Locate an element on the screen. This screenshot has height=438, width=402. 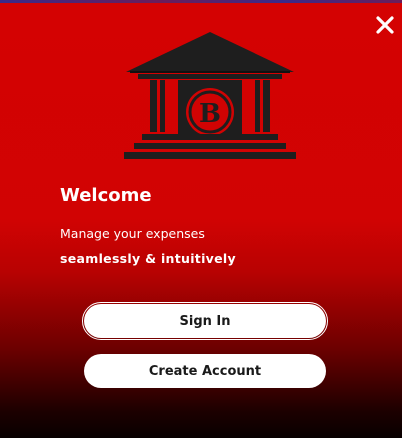
window-top-strip is located at coordinates (201, 1).